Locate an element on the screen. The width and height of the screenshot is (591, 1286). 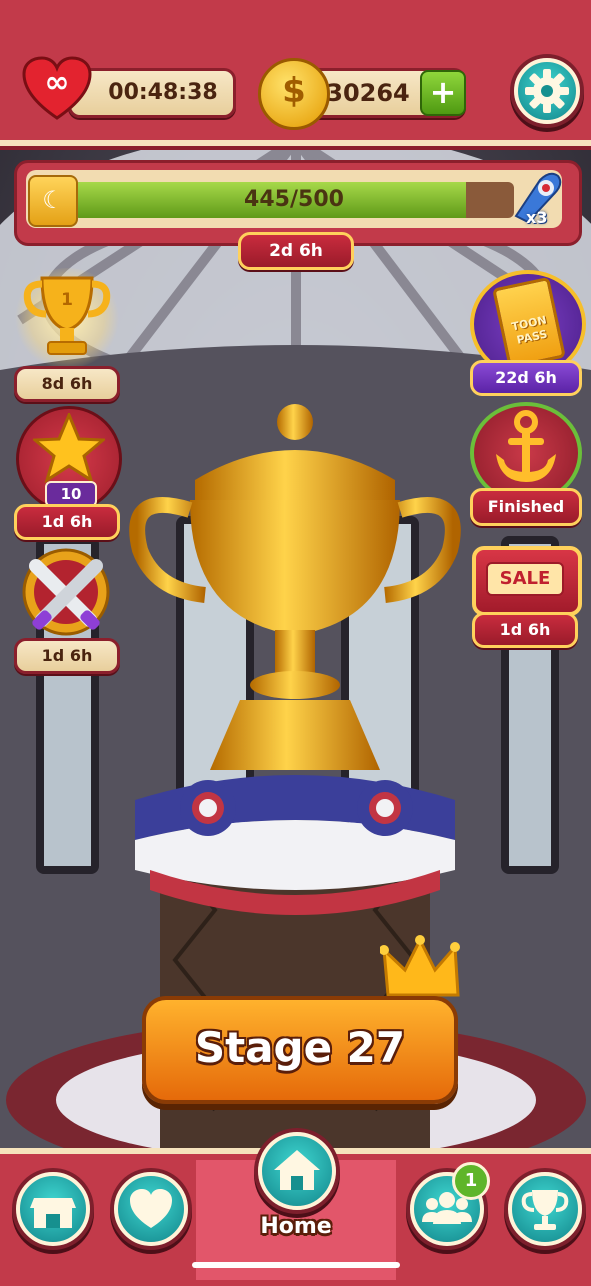
battle-event-button is located at coordinates (66, 594).